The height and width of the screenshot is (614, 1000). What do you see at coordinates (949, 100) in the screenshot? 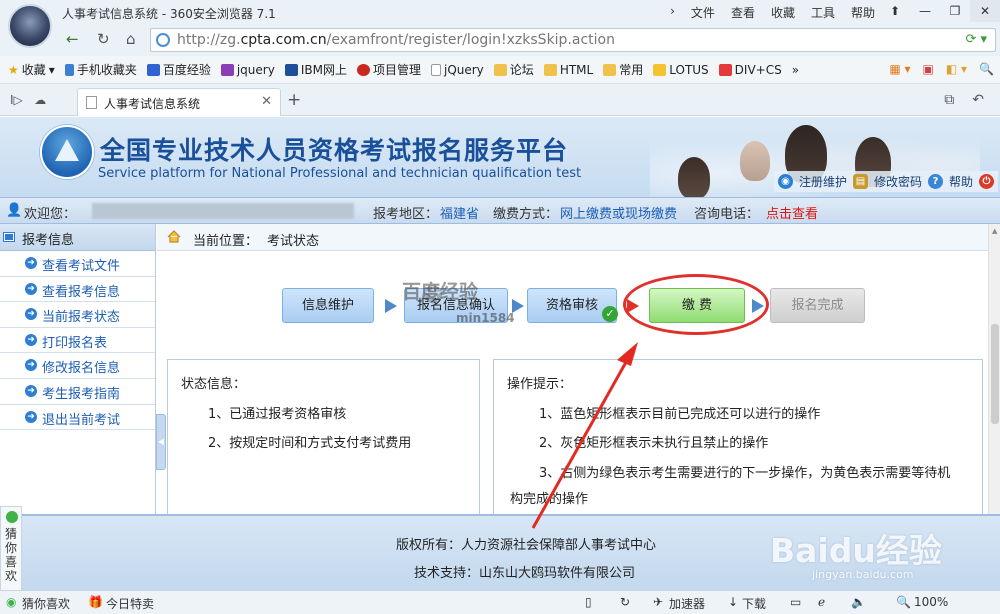
I see `restore-tabs-icon: ⧉` at bounding box center [949, 100].